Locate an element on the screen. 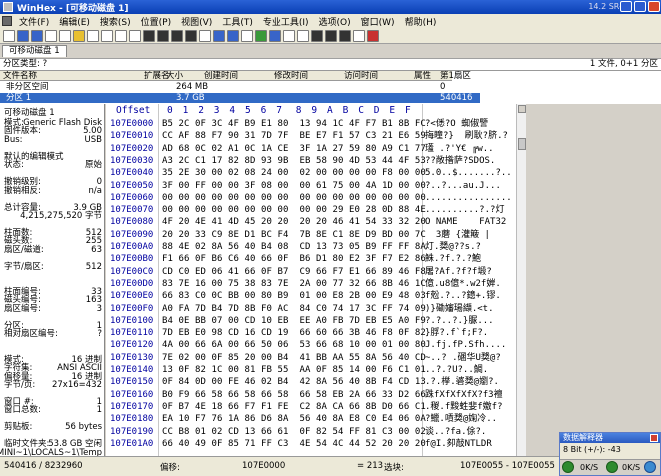 The height and width of the screenshot is (476, 661). menu-view: 视图(V) is located at coordinates (196, 21).